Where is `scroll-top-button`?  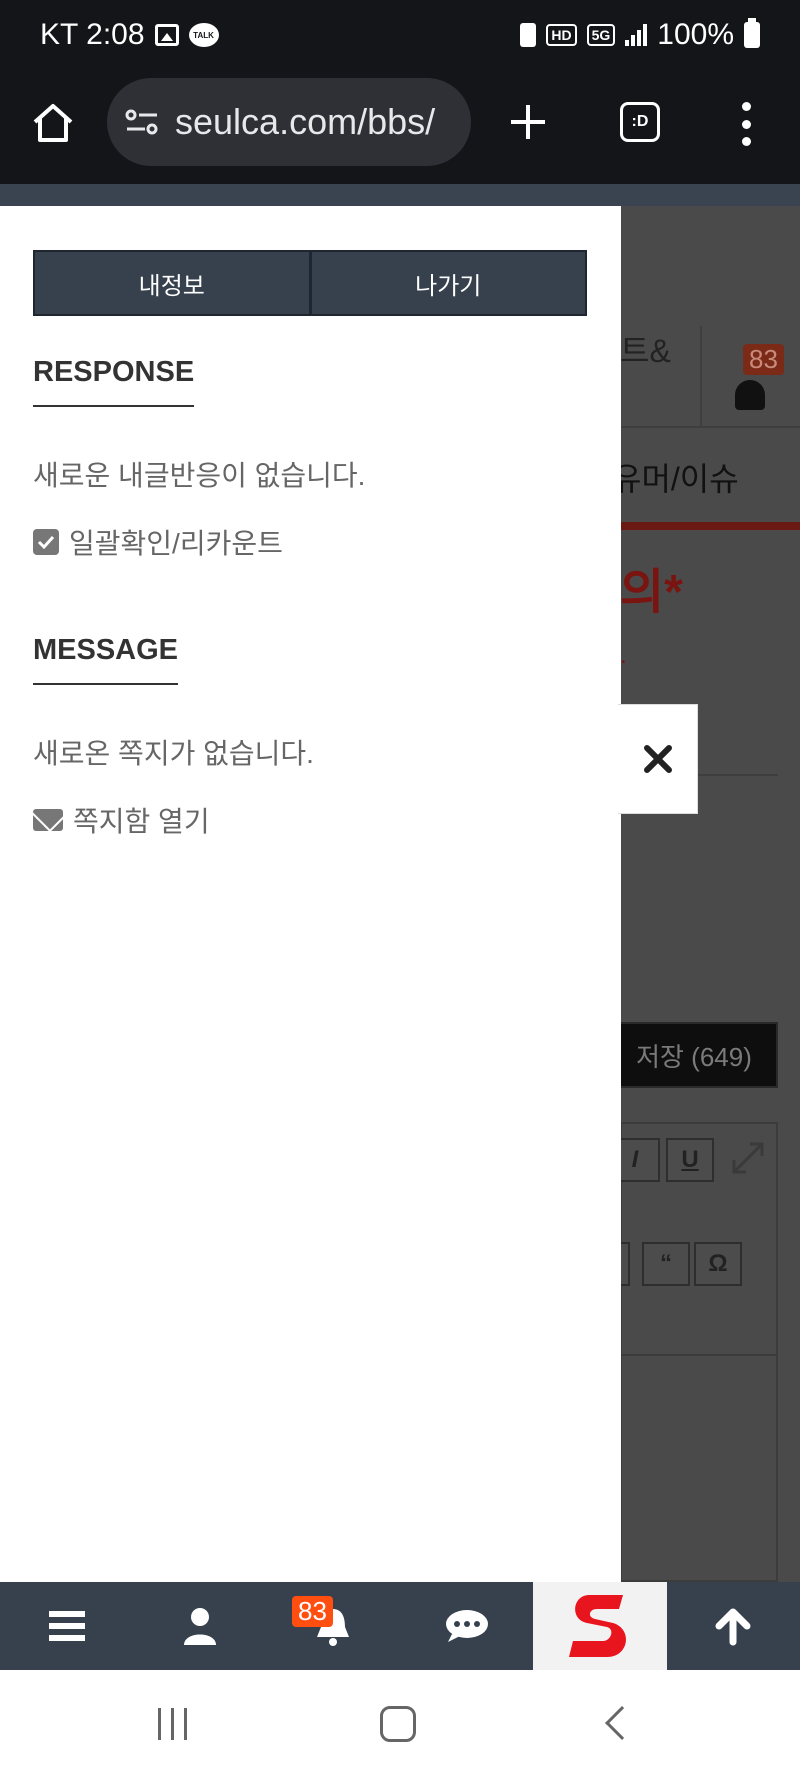 scroll-top-button is located at coordinates (733, 1626).